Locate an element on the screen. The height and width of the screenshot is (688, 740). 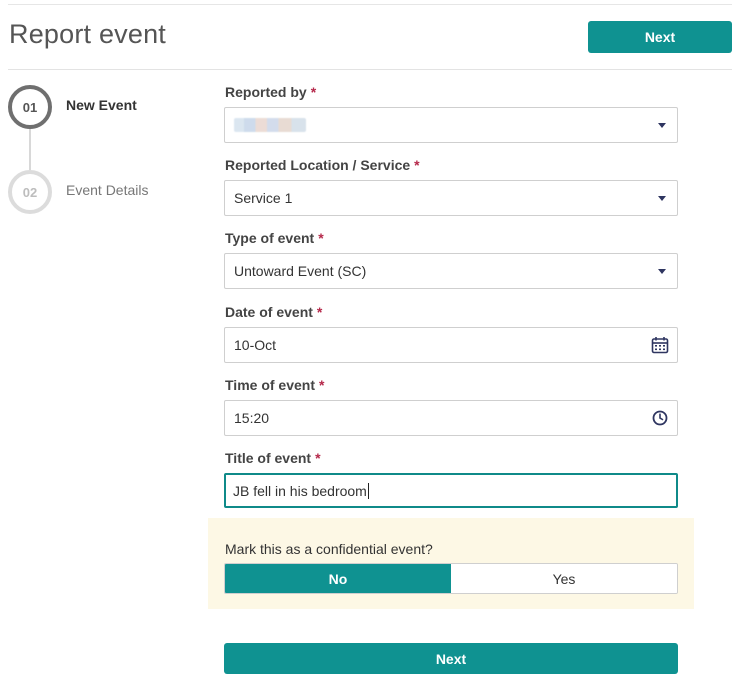
confidential-no-button: No is located at coordinates (338, 578).